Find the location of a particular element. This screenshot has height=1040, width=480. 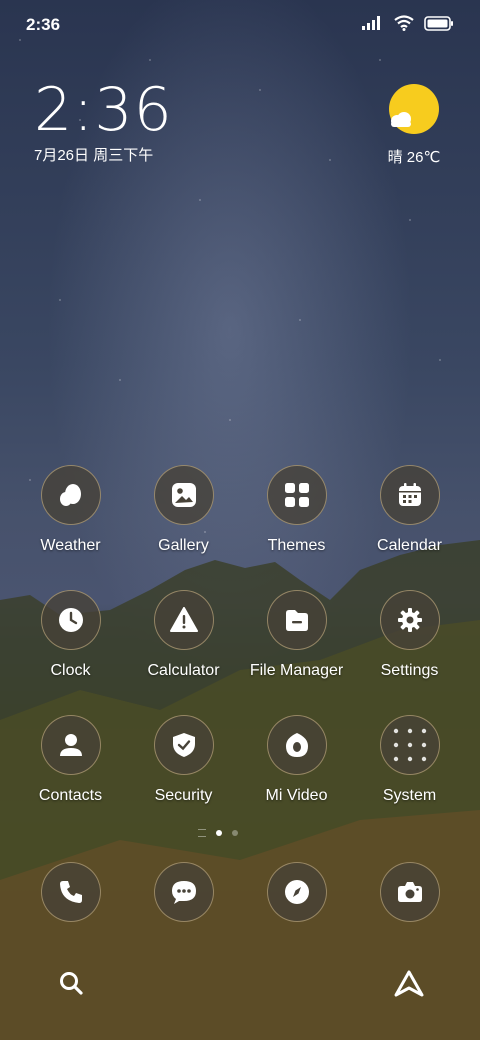

app-label: Security is located at coordinates (183, 795).